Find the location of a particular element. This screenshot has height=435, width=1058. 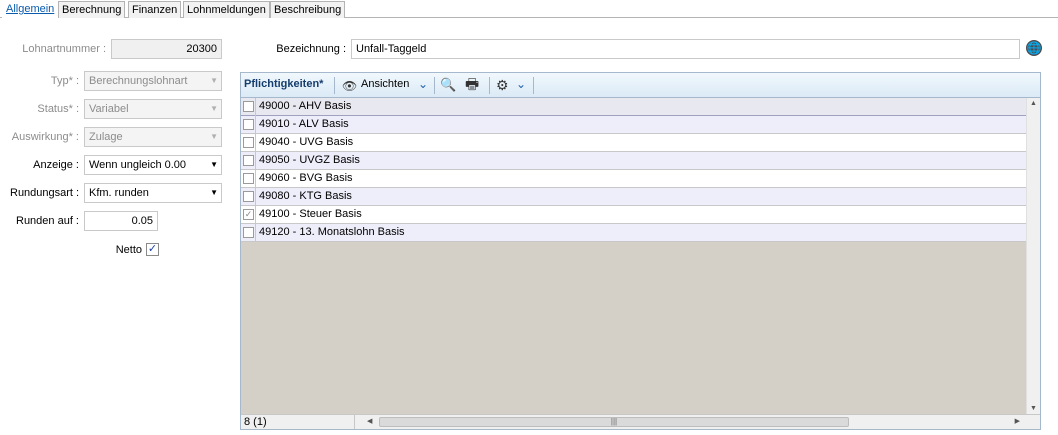

table-row: 49060 - BVG Basis is located at coordinates (633, 179).